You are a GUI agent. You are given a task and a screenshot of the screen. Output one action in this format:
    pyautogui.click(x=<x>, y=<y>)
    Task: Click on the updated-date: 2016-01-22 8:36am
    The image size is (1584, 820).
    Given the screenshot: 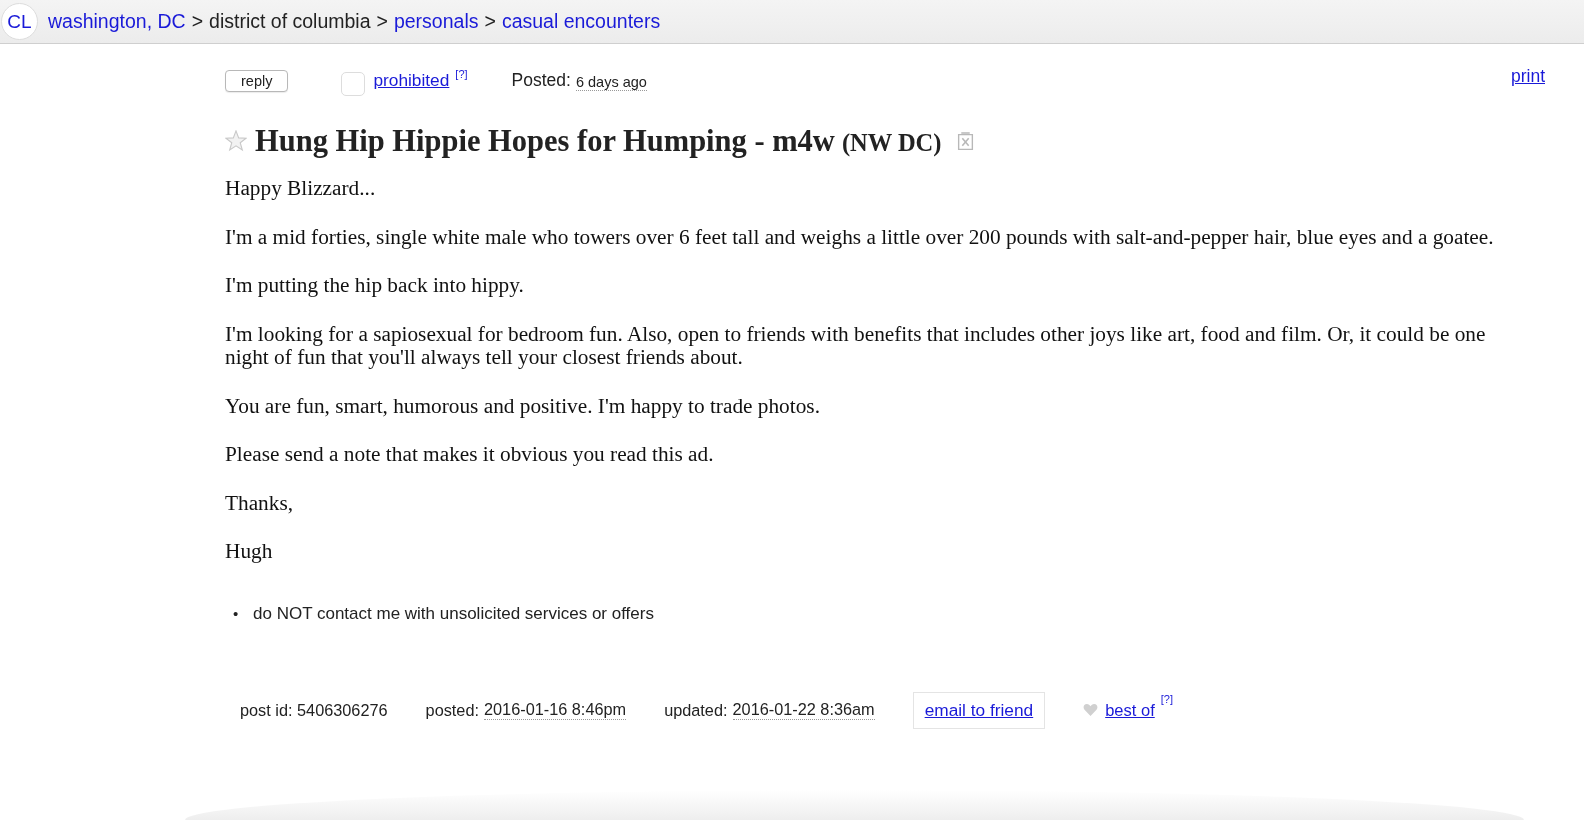 What is the action you would take?
    pyautogui.click(x=803, y=710)
    